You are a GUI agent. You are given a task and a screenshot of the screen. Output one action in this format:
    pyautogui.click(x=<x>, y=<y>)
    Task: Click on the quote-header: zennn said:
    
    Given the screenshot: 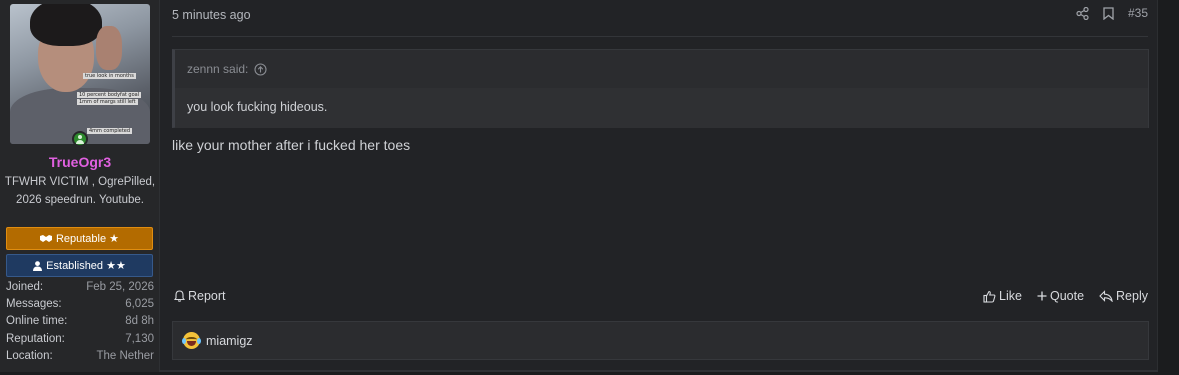 What is the action you would take?
    pyautogui.click(x=227, y=69)
    